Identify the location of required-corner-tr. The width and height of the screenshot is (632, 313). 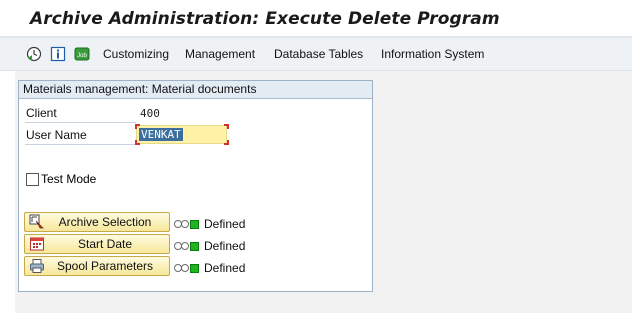
(226, 126).